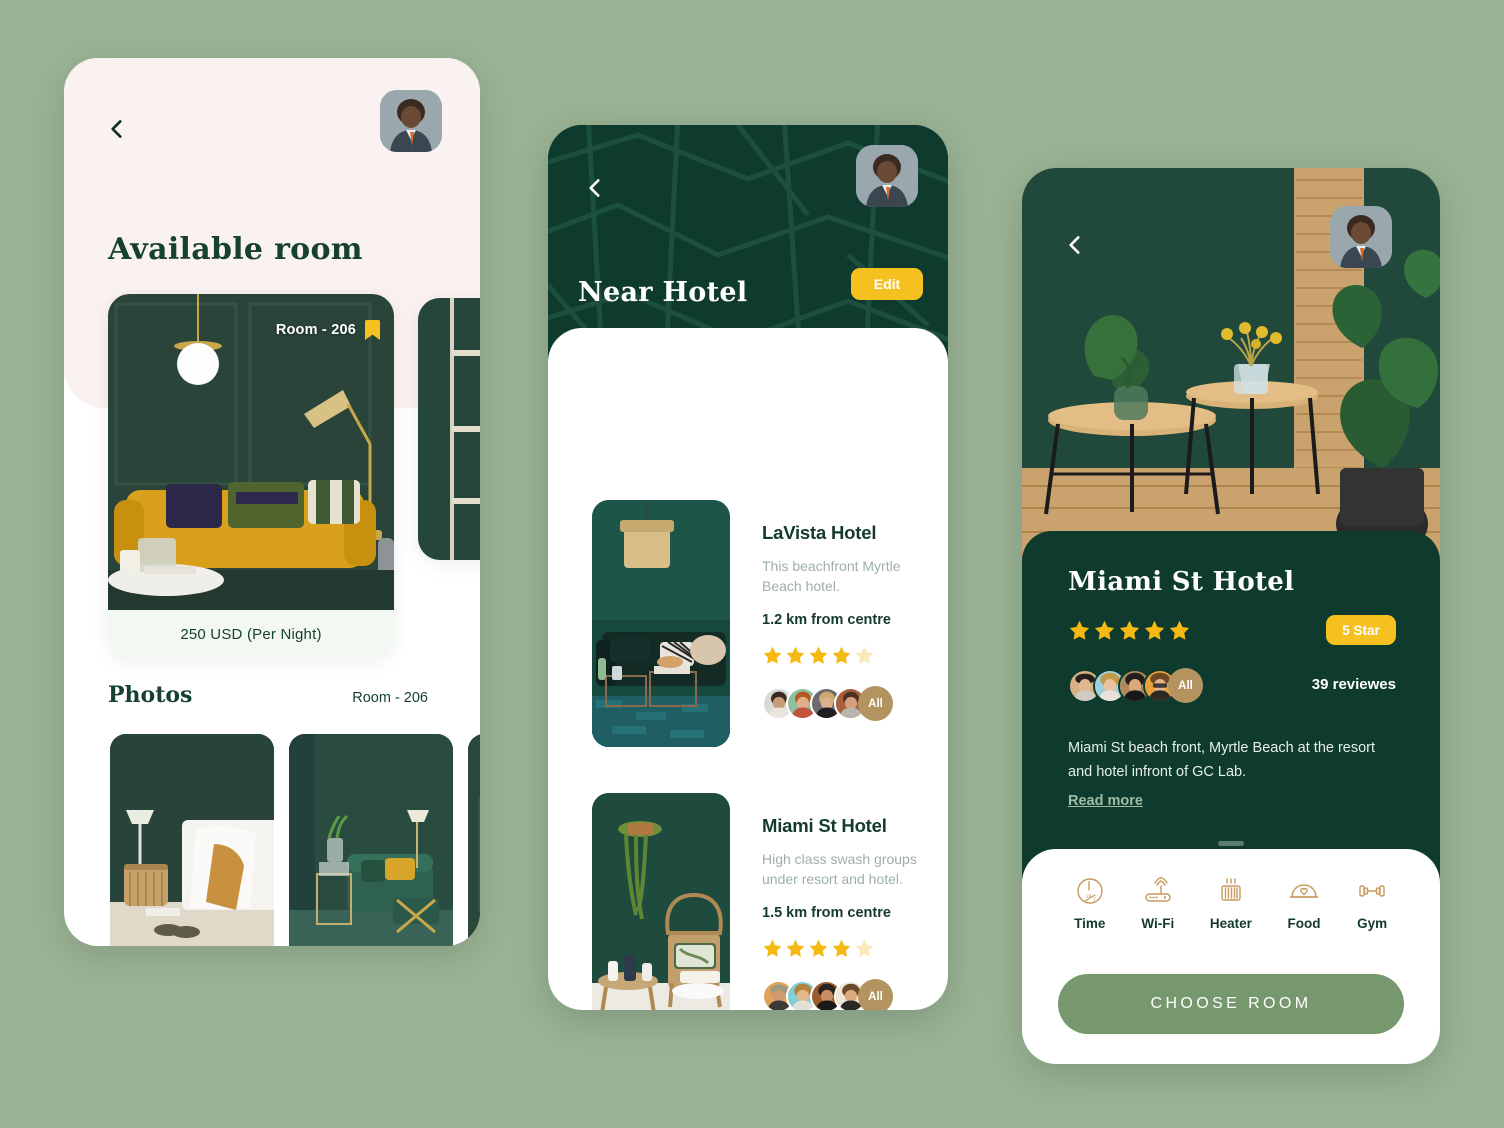  I want to click on amenity-heater: Heater, so click(1231, 903).